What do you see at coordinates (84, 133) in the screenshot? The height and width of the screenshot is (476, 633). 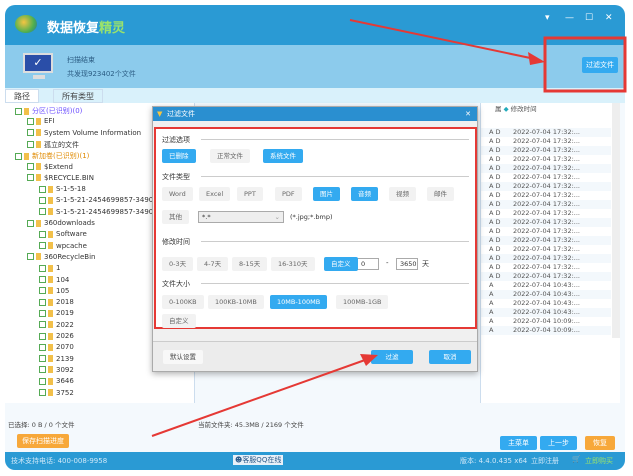 I see `tree-node: System Volume Information` at bounding box center [84, 133].